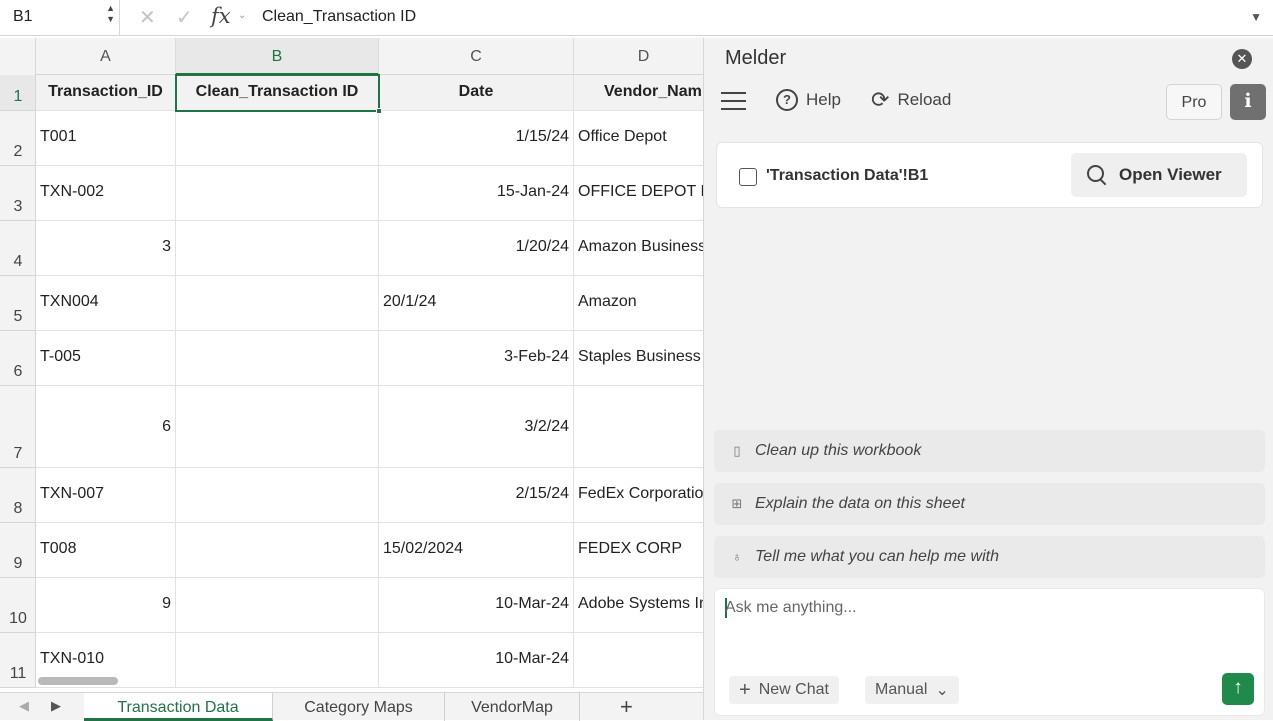 The height and width of the screenshot is (721, 1273). What do you see at coordinates (18, 193) in the screenshot?
I see `row-header-3: 3` at bounding box center [18, 193].